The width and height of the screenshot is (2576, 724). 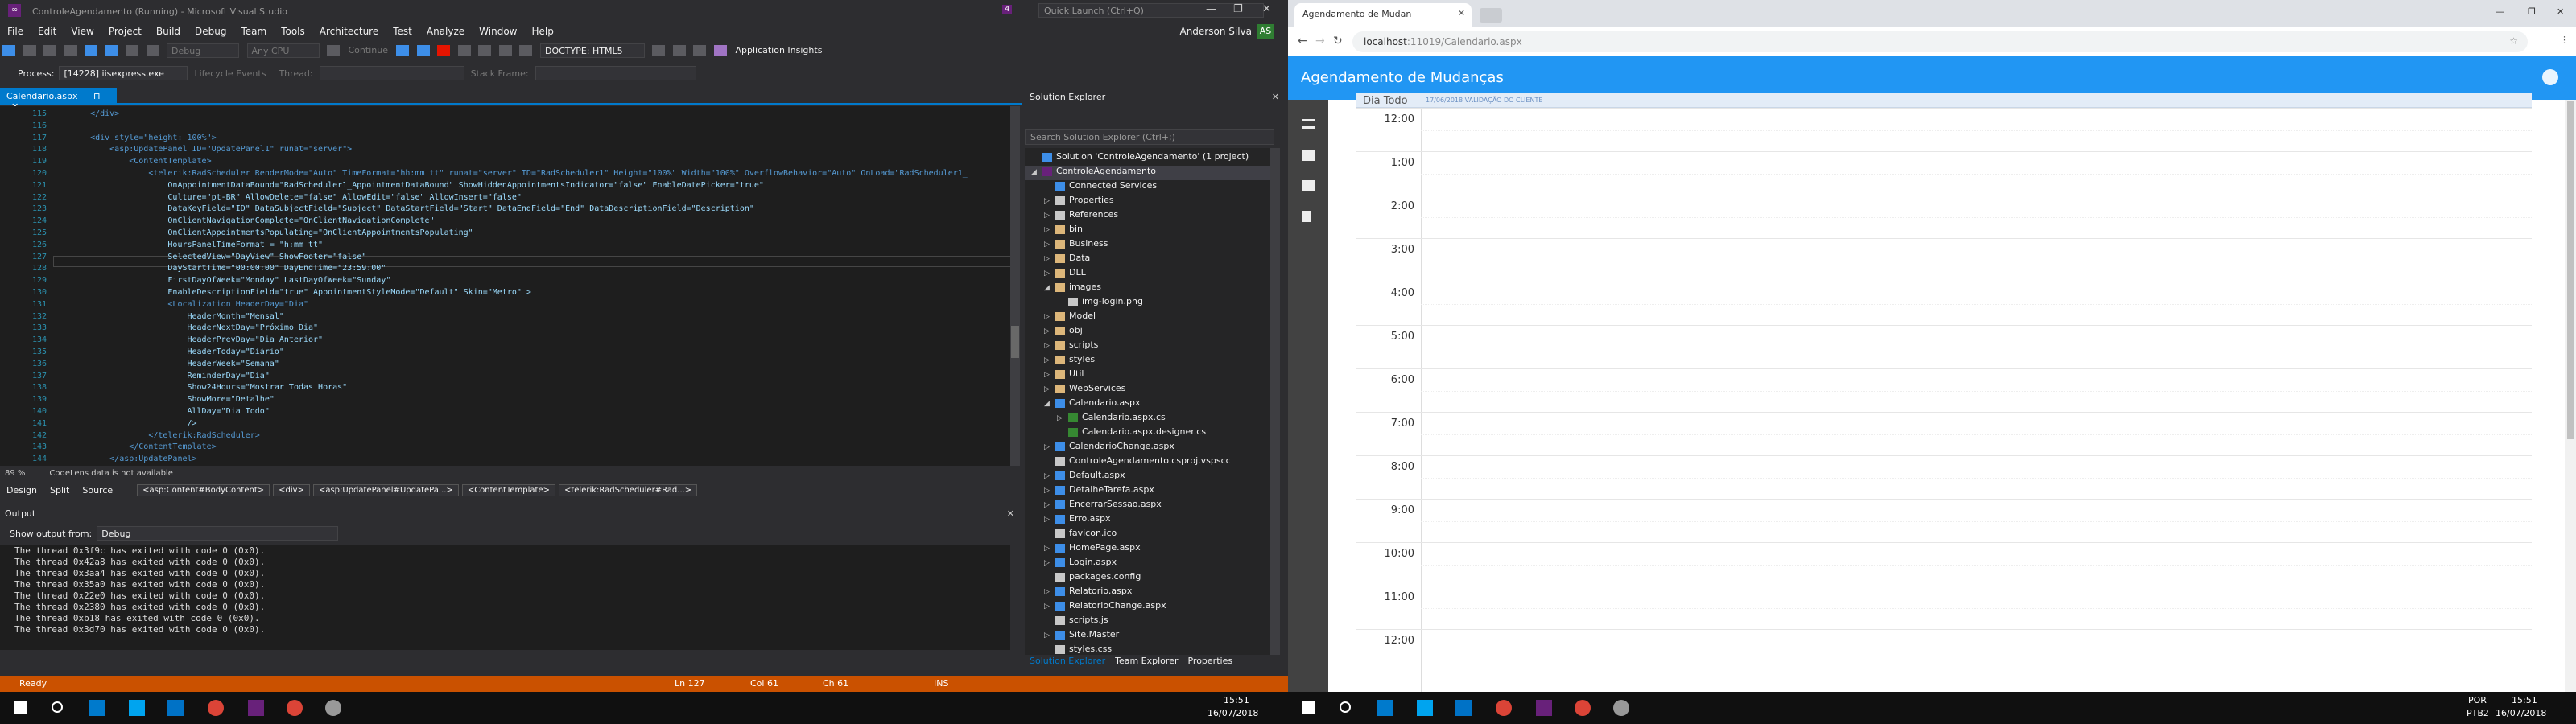 What do you see at coordinates (2500, 11) in the screenshot?
I see `minimize-icon: —` at bounding box center [2500, 11].